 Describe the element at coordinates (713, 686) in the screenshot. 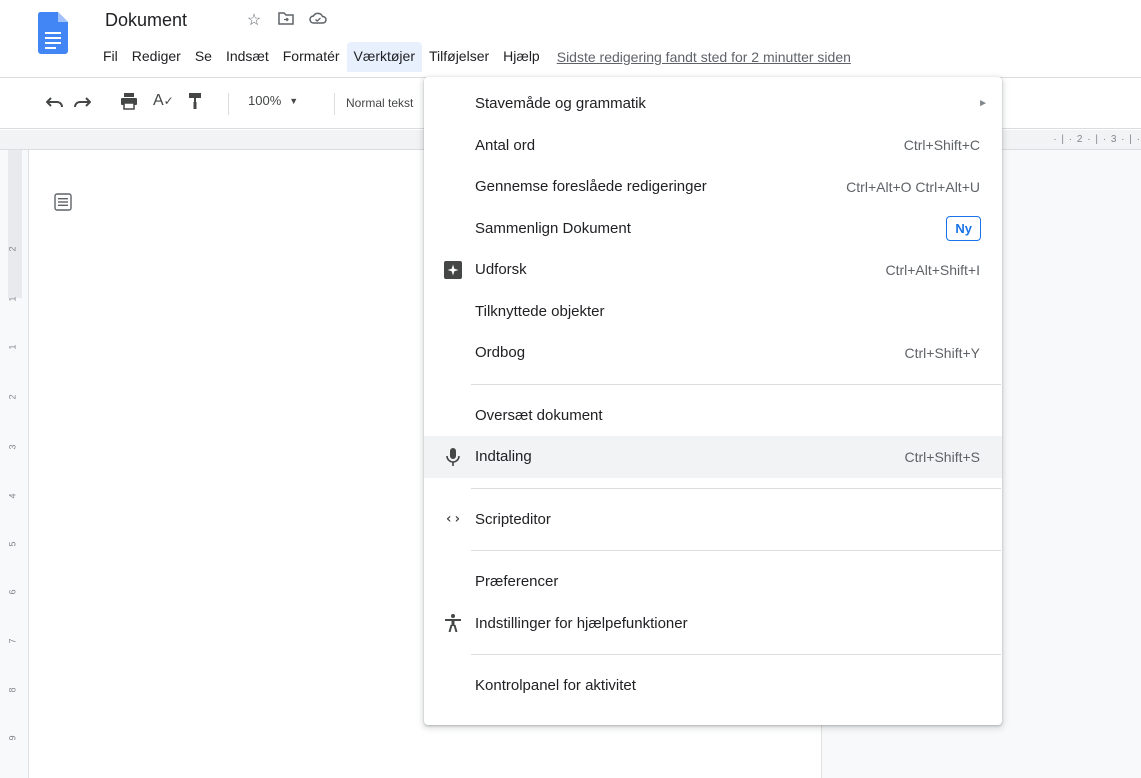

I see `menu-item-activity-dashboard: Kontrolpanel for aktivitet` at that location.